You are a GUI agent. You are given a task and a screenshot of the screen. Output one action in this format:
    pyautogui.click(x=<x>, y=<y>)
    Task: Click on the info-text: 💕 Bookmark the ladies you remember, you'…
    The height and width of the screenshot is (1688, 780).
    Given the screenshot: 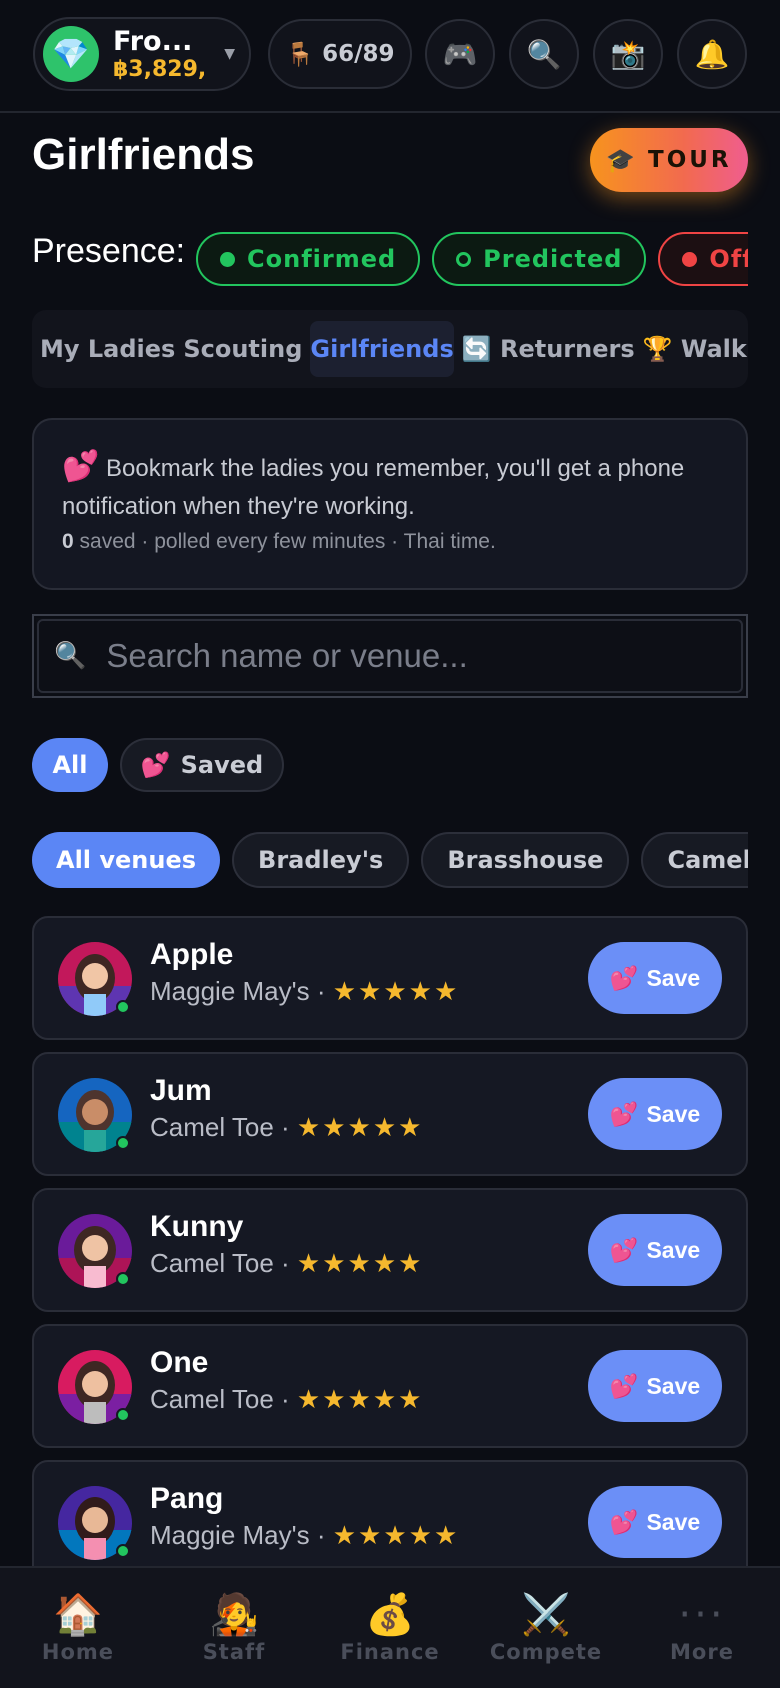 What is the action you would take?
    pyautogui.click(x=390, y=487)
    